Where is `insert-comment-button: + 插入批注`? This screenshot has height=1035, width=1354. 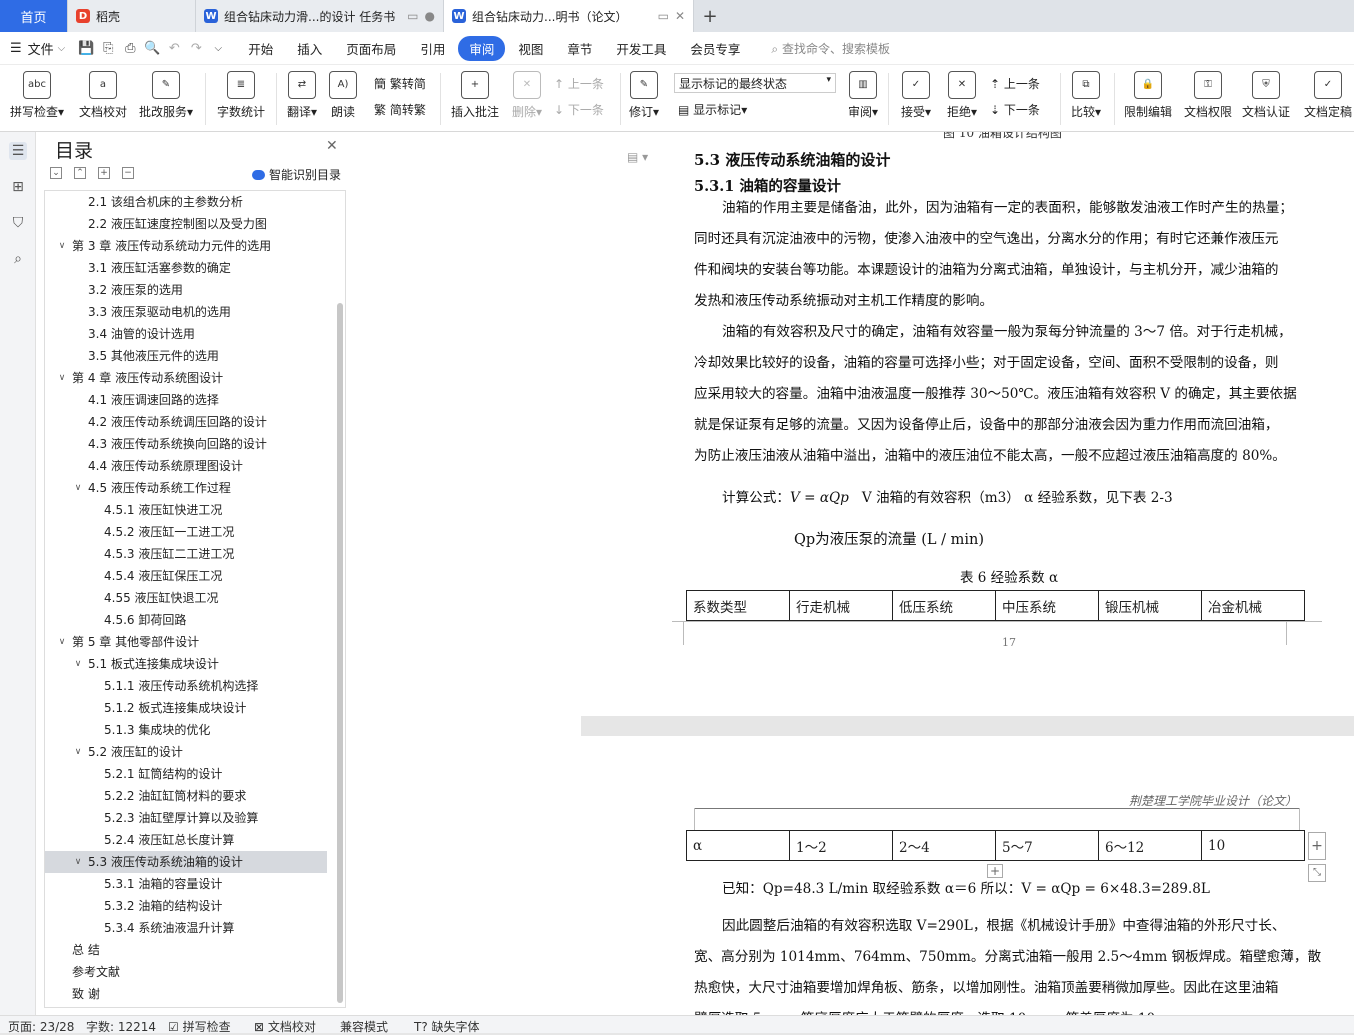 insert-comment-button: + 插入批注 is located at coordinates (475, 95).